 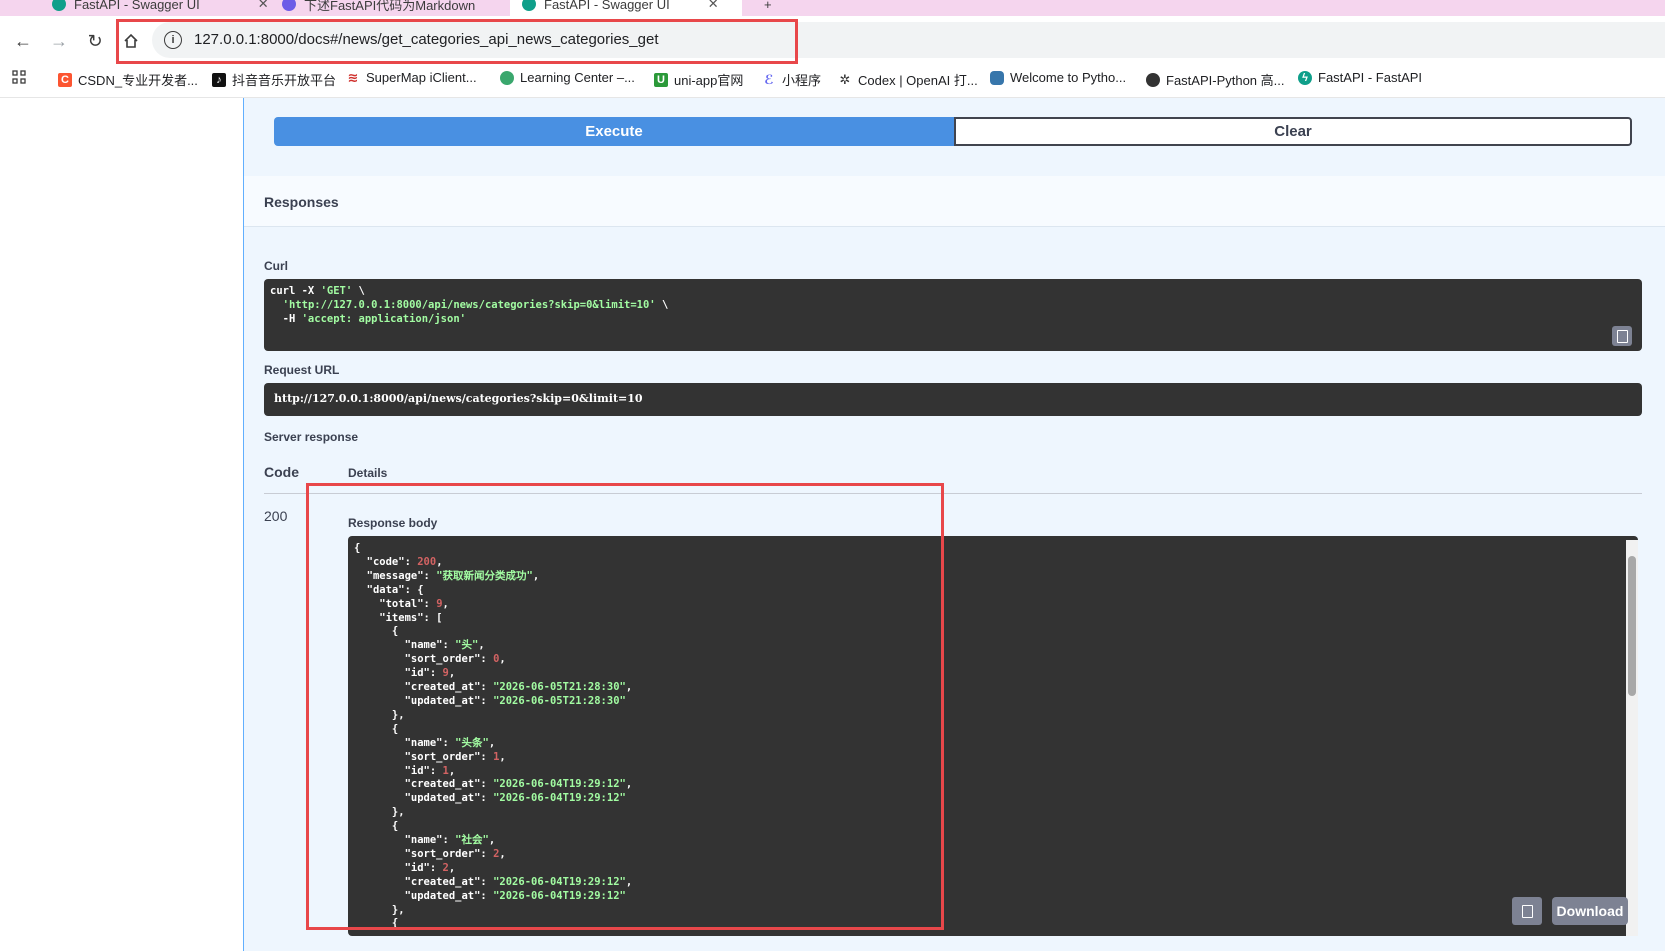 What do you see at coordinates (457, 41) in the screenshot?
I see `url-highlight-box` at bounding box center [457, 41].